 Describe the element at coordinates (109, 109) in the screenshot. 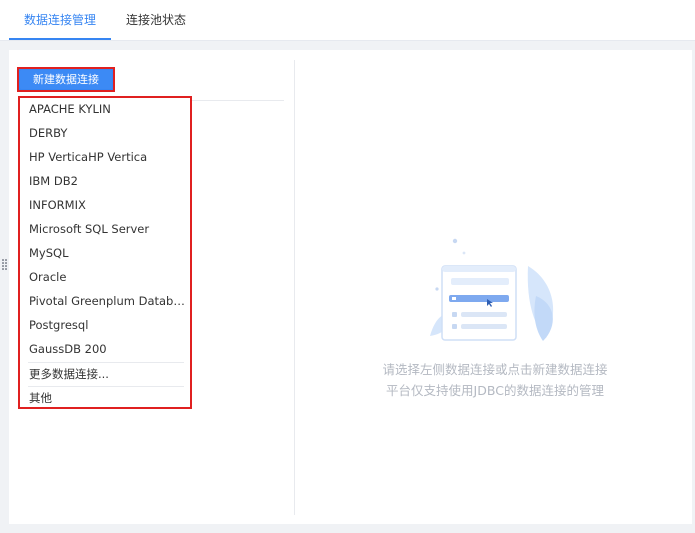

I see `dropdown-item-apache-kylin: APACHE KYLIN` at that location.